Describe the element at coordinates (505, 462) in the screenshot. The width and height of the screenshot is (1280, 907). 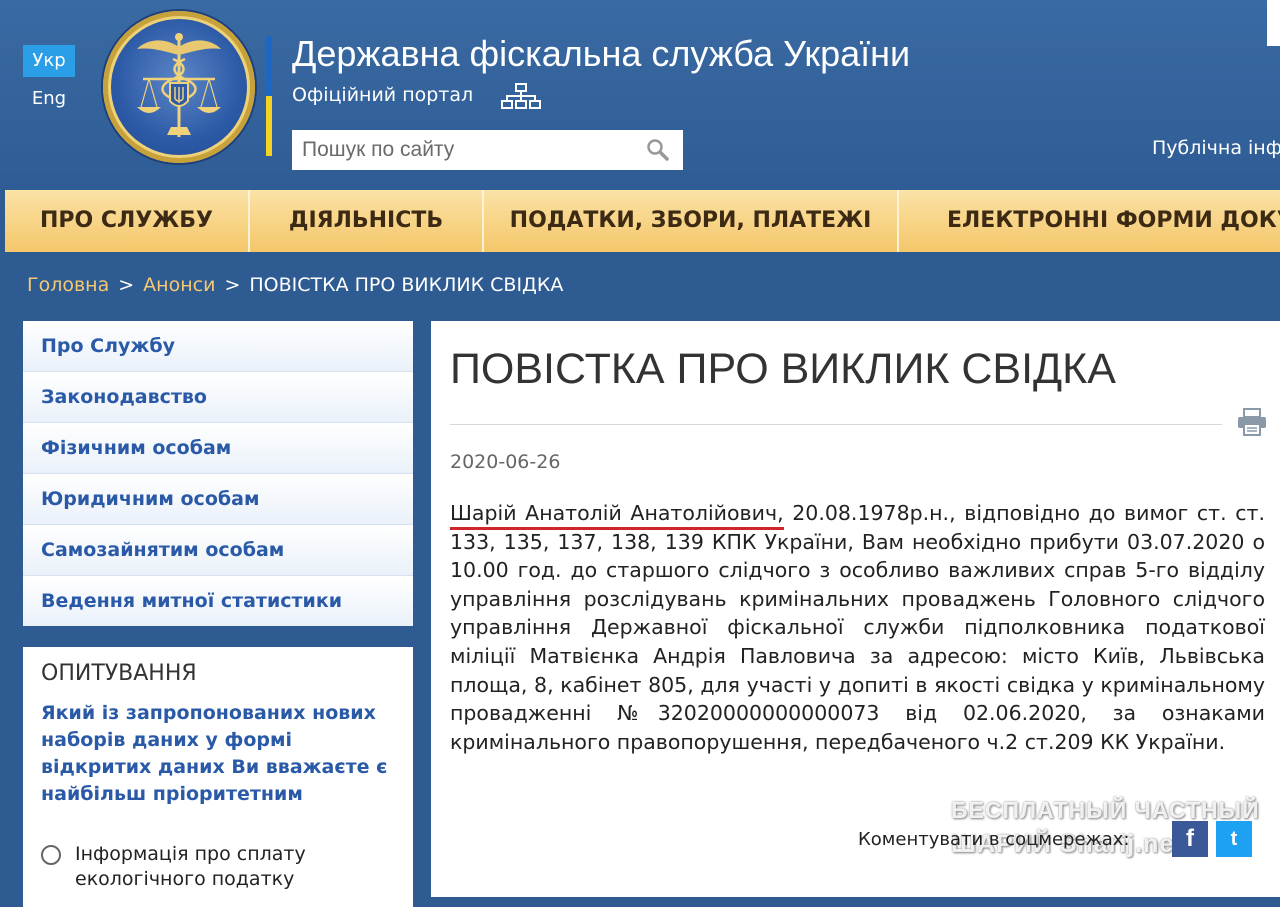
I see `article-date: 2020-06-26` at that location.